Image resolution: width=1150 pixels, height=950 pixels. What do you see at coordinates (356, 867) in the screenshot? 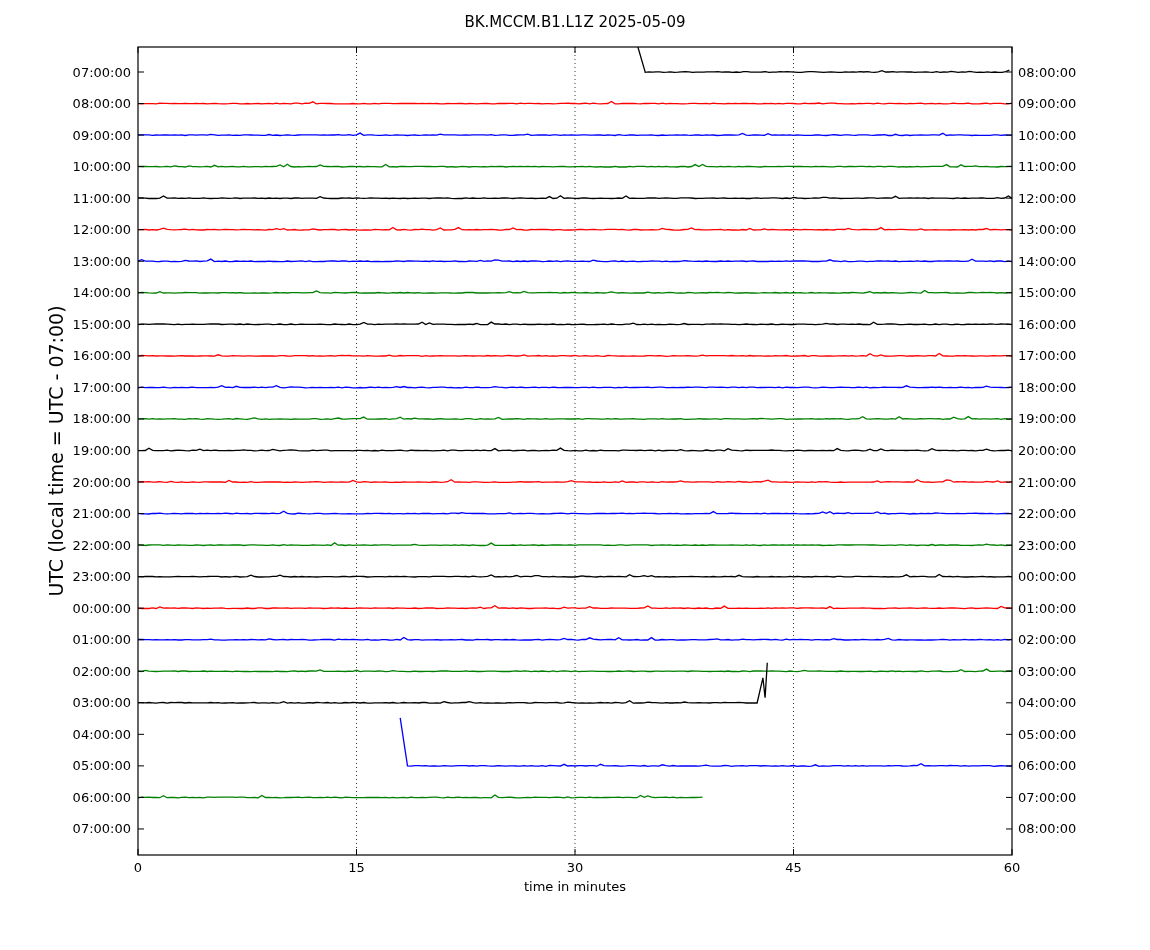
I see `x-tick-label: 15` at bounding box center [356, 867].